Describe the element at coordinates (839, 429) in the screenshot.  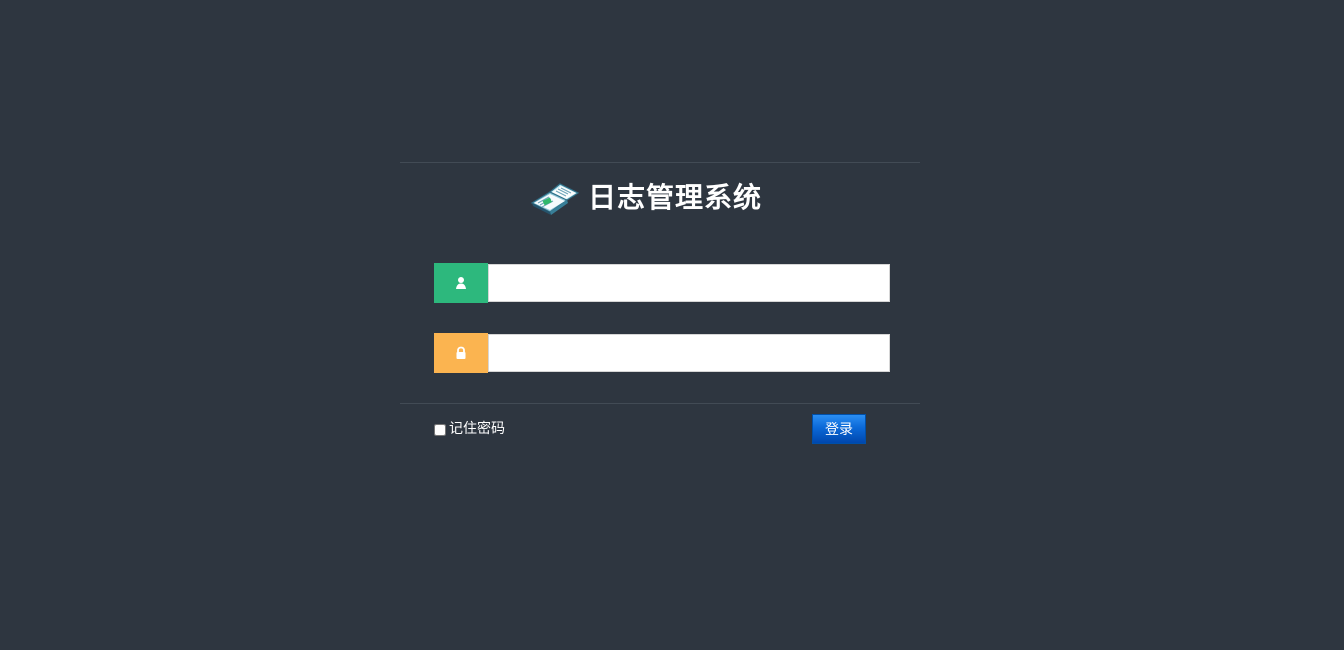
I see `login-button: 登录` at that location.